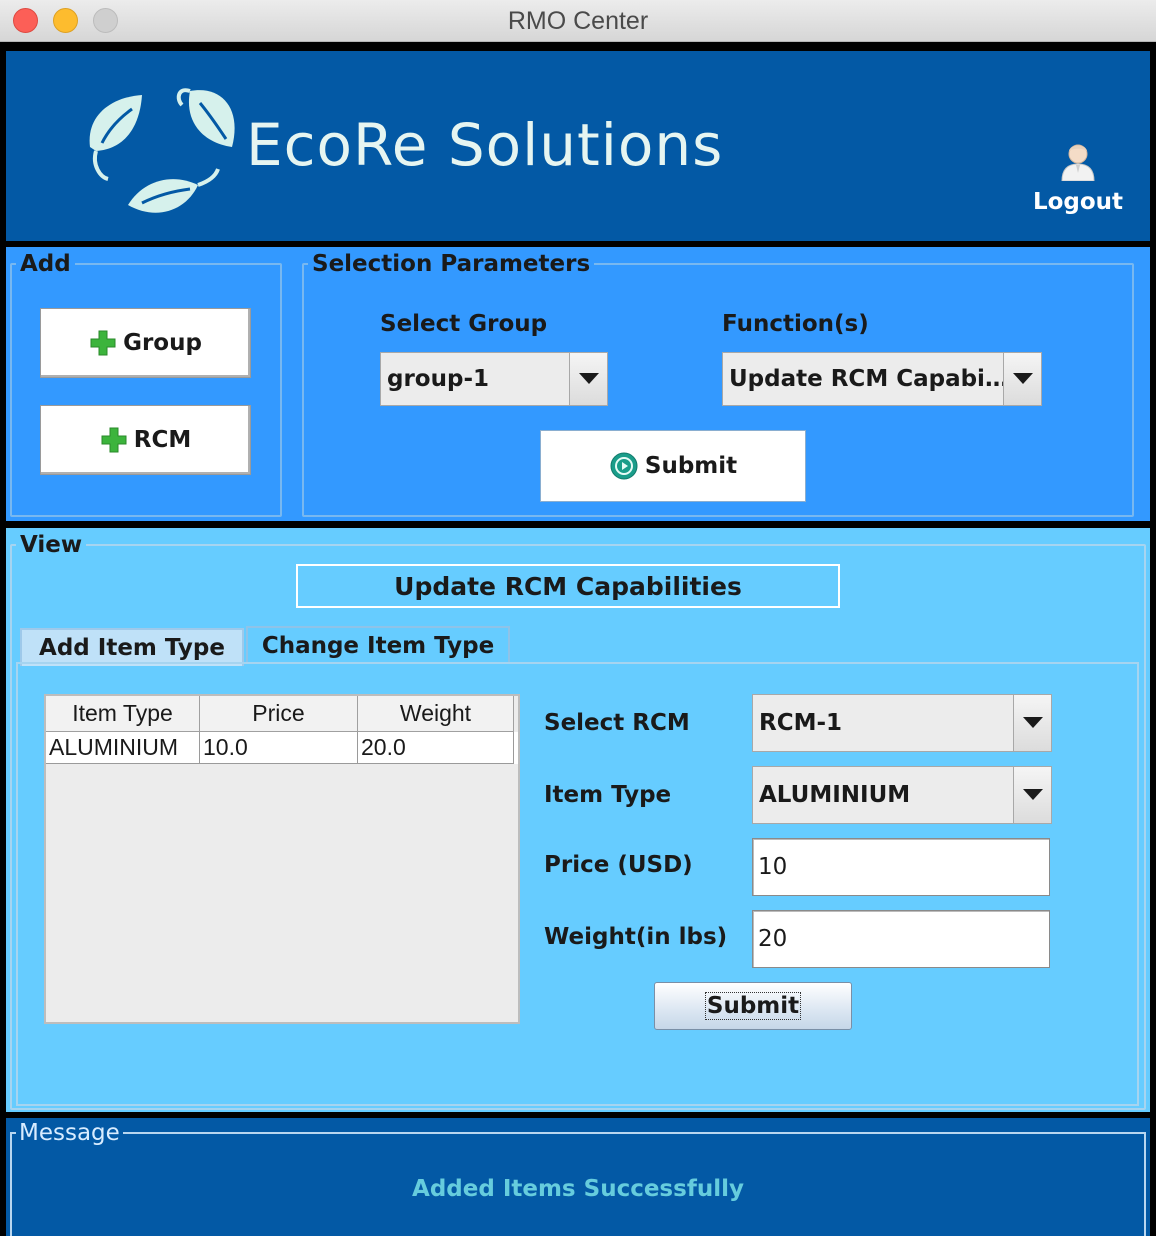 Image resolution: width=1156 pixels, height=1236 pixels. What do you see at coordinates (51, 545) in the screenshot?
I see `view-legend: View` at bounding box center [51, 545].